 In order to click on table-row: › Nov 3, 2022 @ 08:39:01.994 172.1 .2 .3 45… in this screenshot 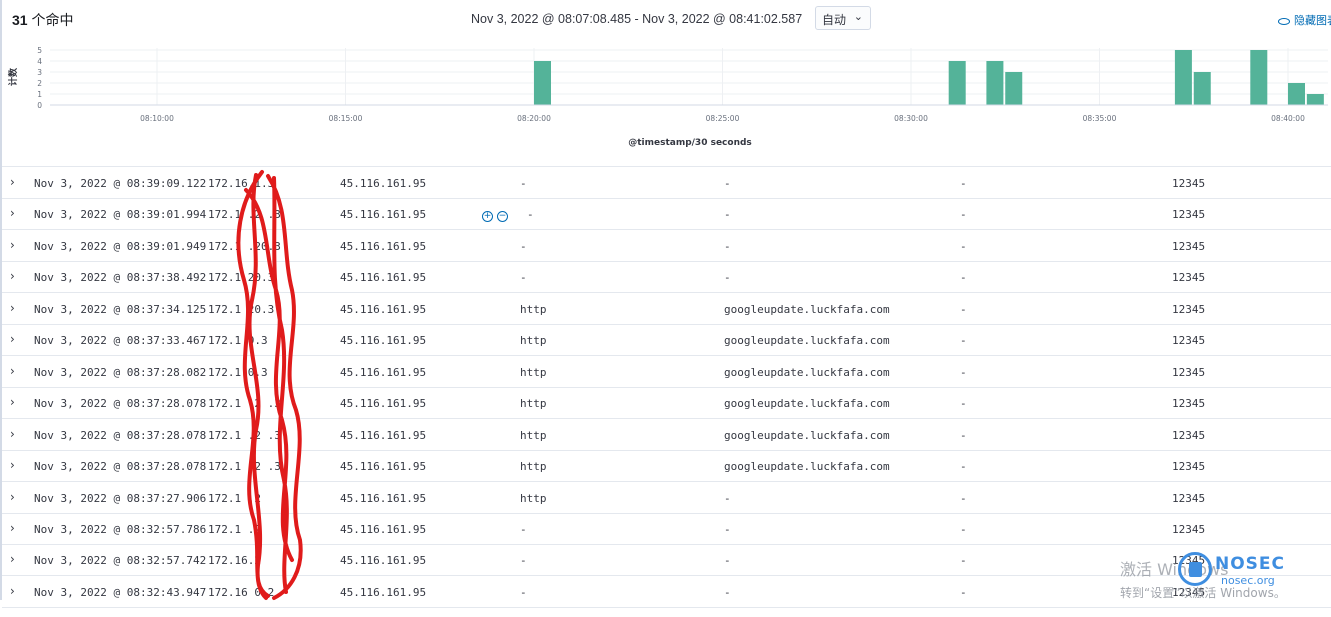, I will do `click(666, 214)`.